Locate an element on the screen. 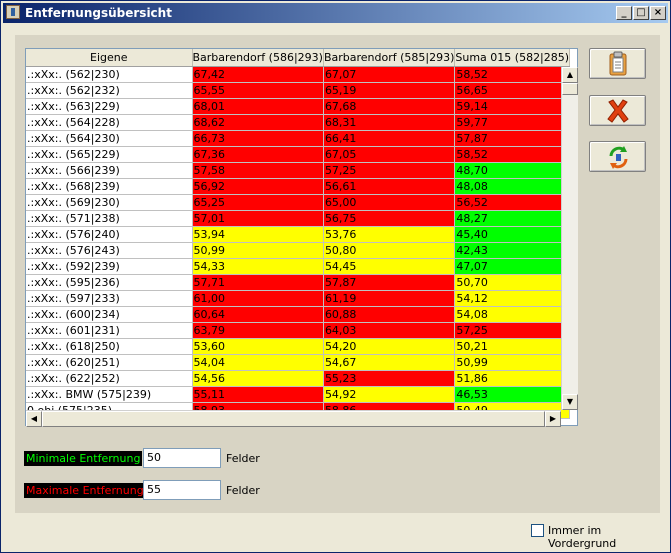 The height and width of the screenshot is (553, 671). distance-cell: 66,41 is located at coordinates (389, 138).